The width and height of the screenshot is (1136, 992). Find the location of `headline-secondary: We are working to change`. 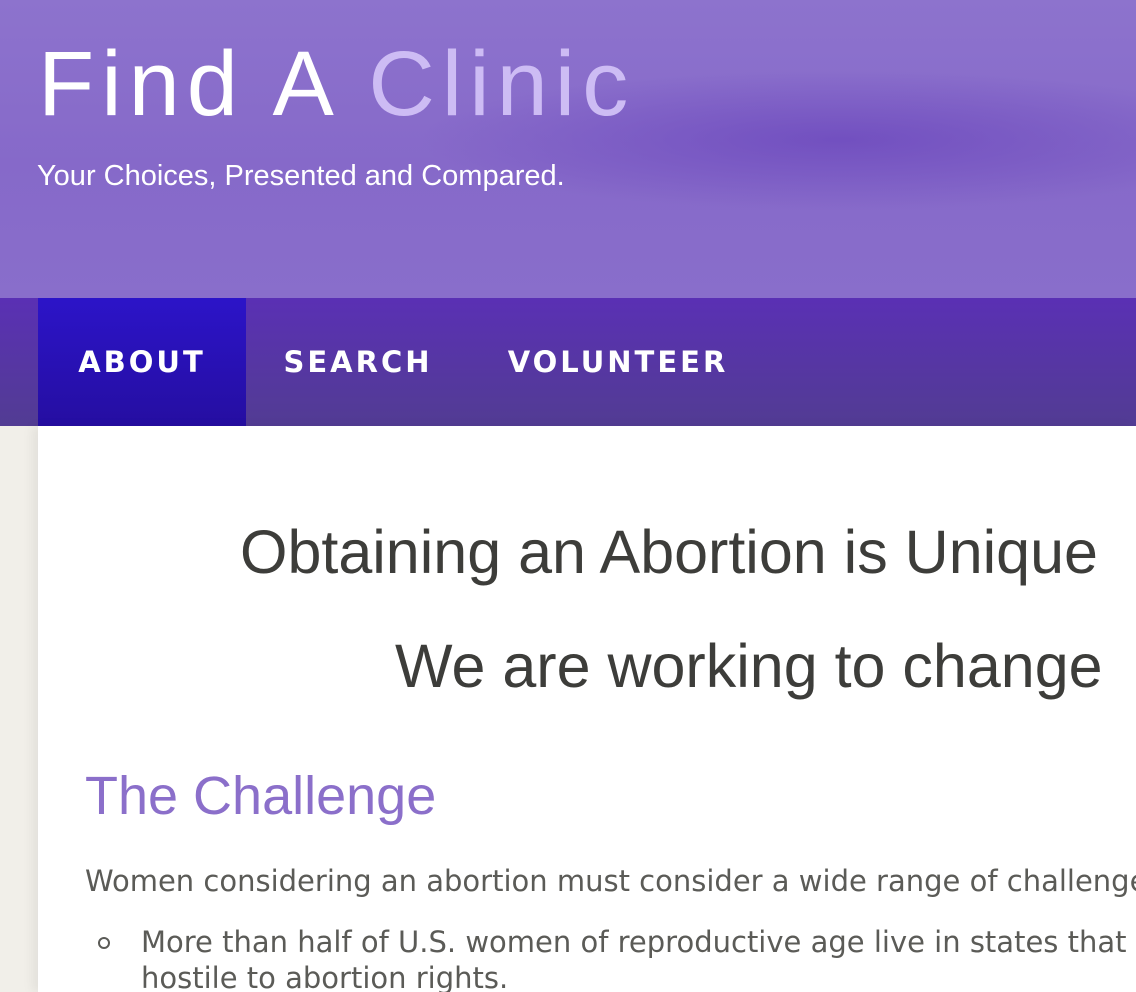

headline-secondary: We are working to change is located at coordinates (749, 666).